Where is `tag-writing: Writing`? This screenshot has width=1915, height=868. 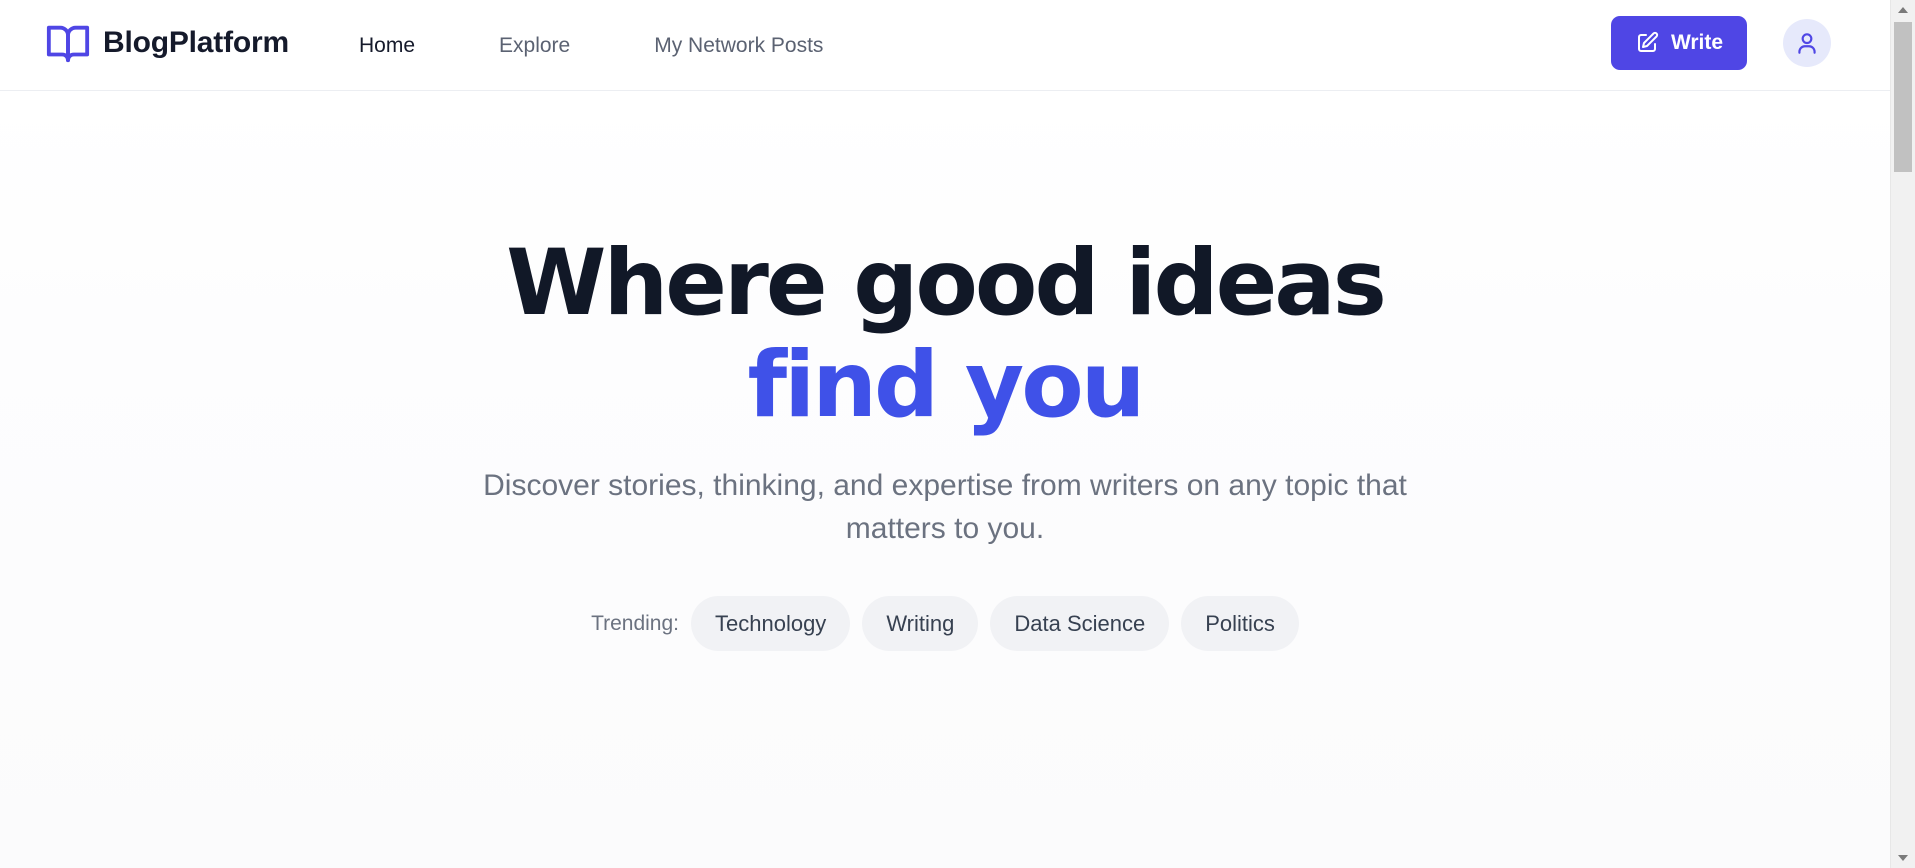
tag-writing: Writing is located at coordinates (920, 623).